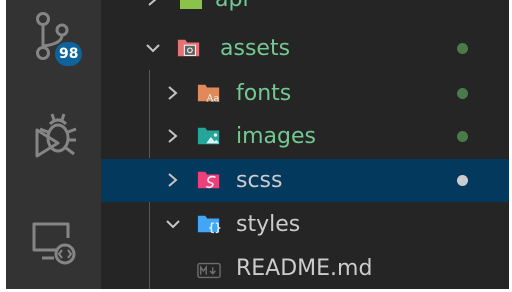 The width and height of the screenshot is (512, 292). I want to click on tree-item-api: api, so click(305, 10).